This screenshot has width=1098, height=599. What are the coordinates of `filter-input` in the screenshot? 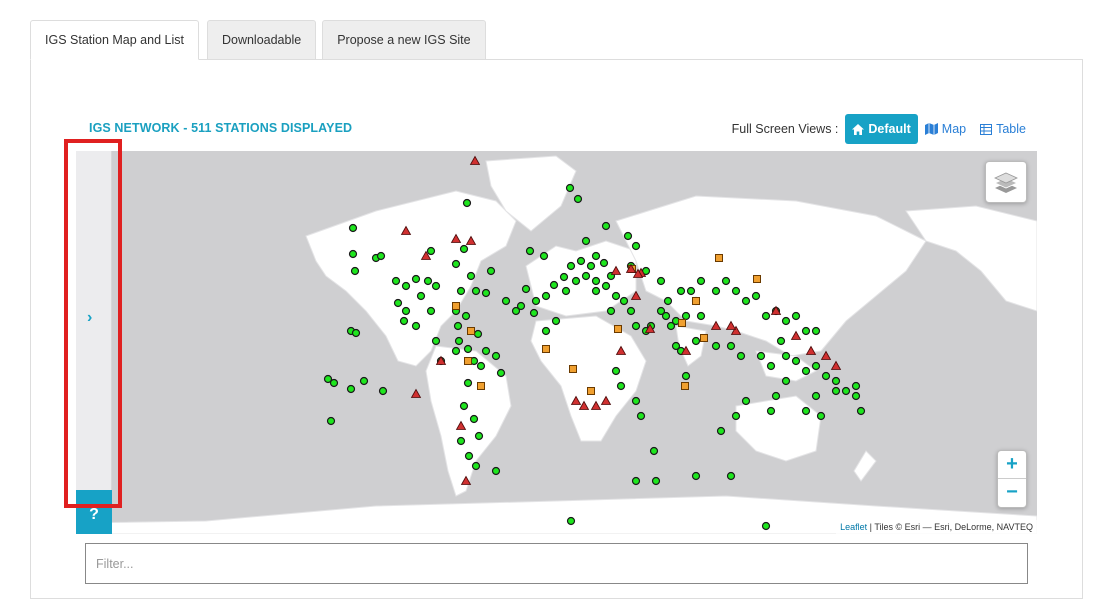 It's located at (556, 563).